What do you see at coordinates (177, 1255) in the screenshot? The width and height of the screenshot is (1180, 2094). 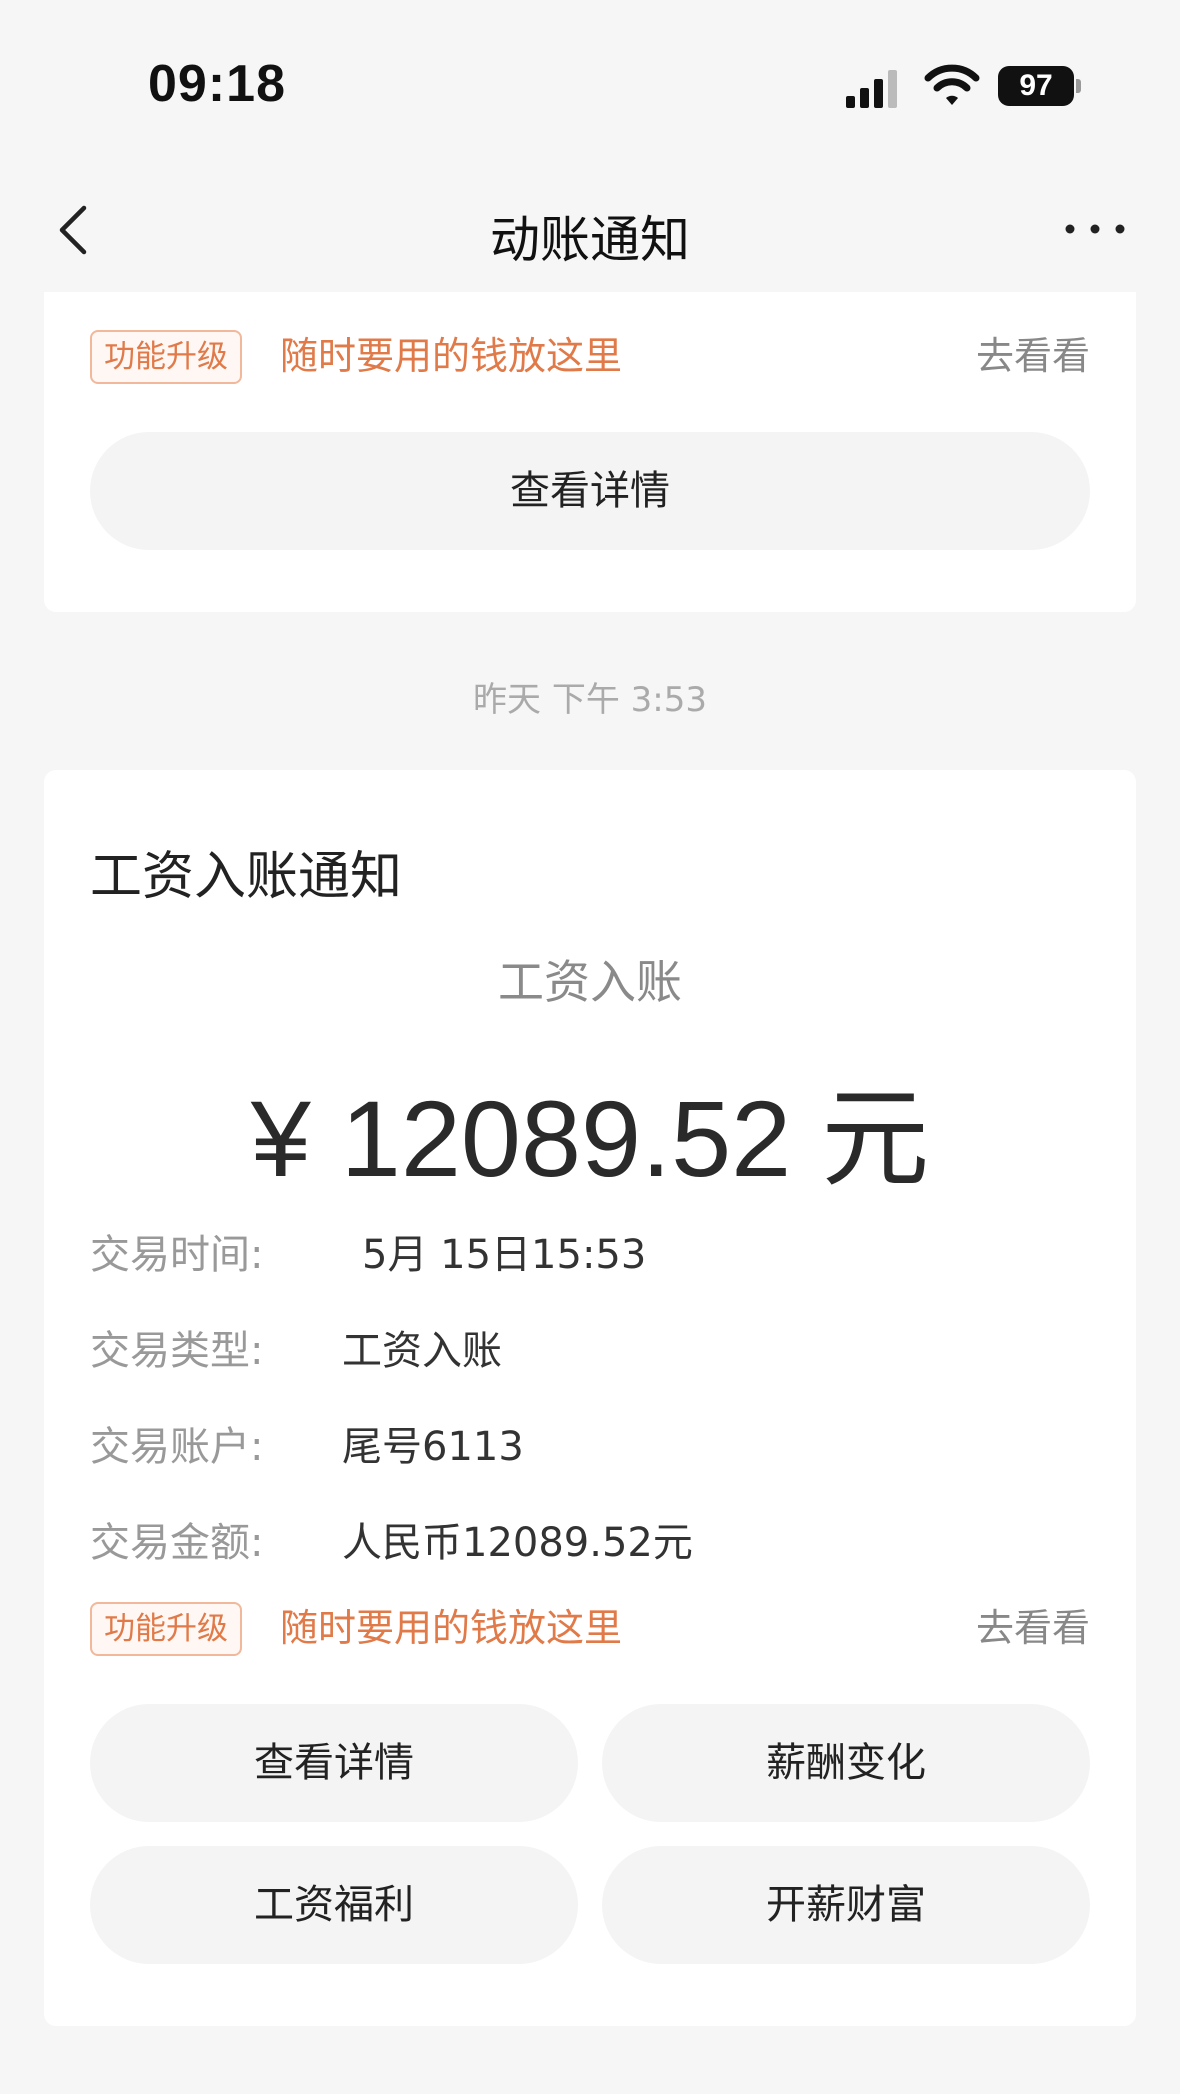 I see `detail-label: 交易时间:` at bounding box center [177, 1255].